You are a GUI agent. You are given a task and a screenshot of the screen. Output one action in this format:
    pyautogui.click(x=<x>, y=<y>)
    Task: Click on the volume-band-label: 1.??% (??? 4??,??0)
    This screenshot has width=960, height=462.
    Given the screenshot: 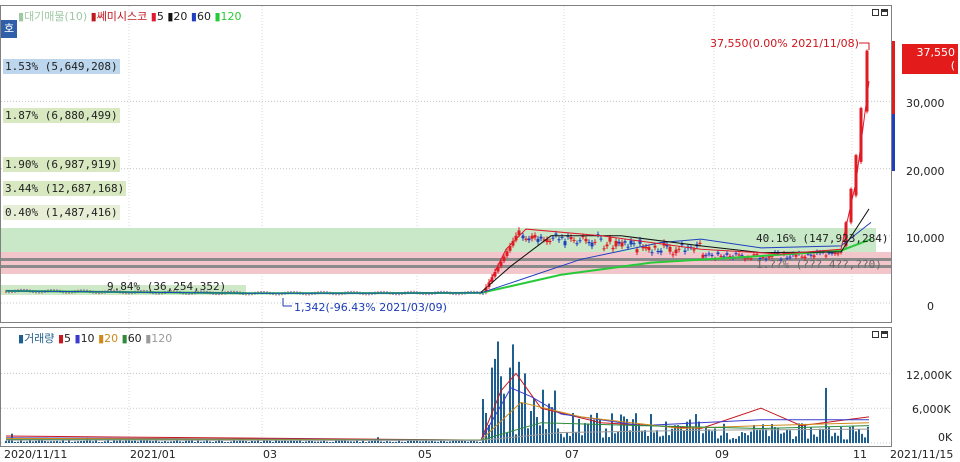 What is the action you would take?
    pyautogui.click(x=819, y=264)
    